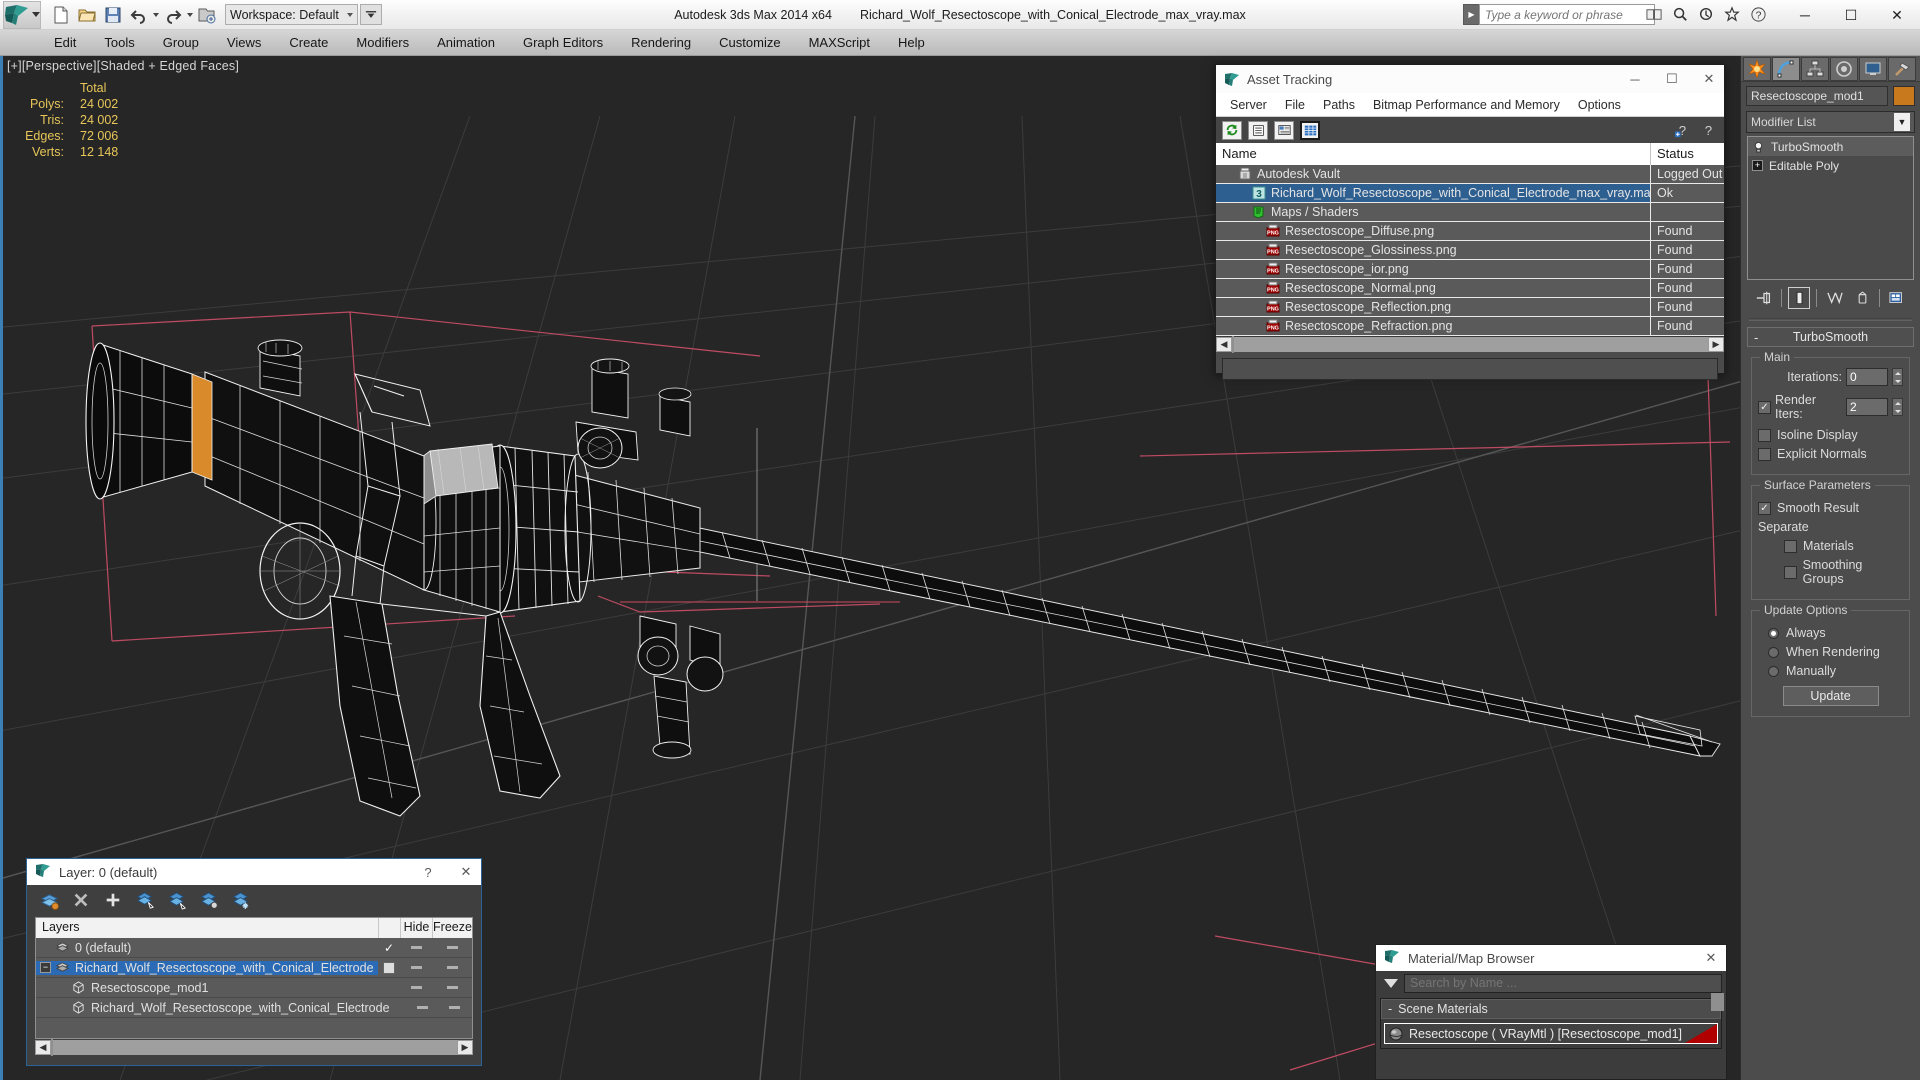 Image resolution: width=1920 pixels, height=1080 pixels. Describe the element at coordinates (190, 14) in the screenshot. I see `redo-dropdown-caret-icon` at that location.